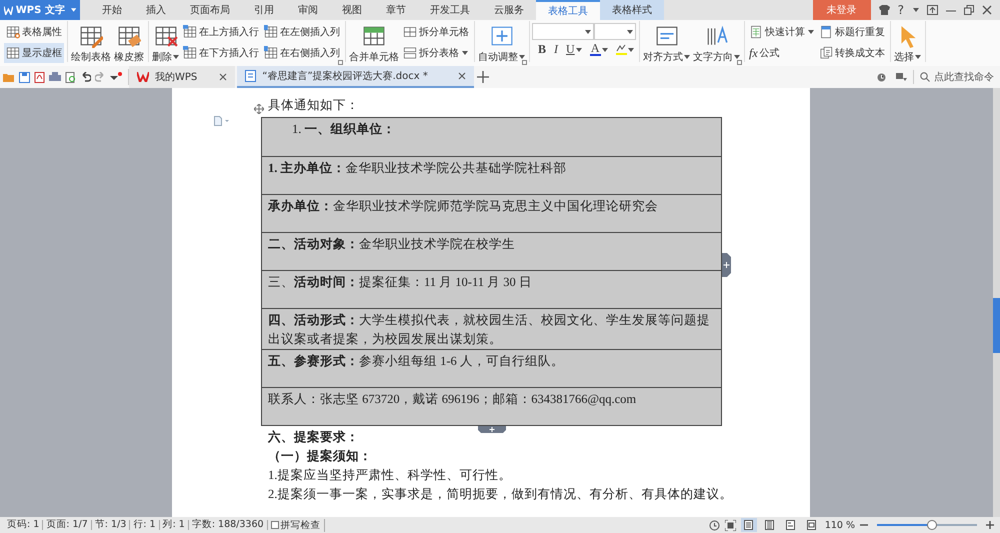  Describe the element at coordinates (726, 265) in the screenshot. I see `add-column-handle-icon` at that location.